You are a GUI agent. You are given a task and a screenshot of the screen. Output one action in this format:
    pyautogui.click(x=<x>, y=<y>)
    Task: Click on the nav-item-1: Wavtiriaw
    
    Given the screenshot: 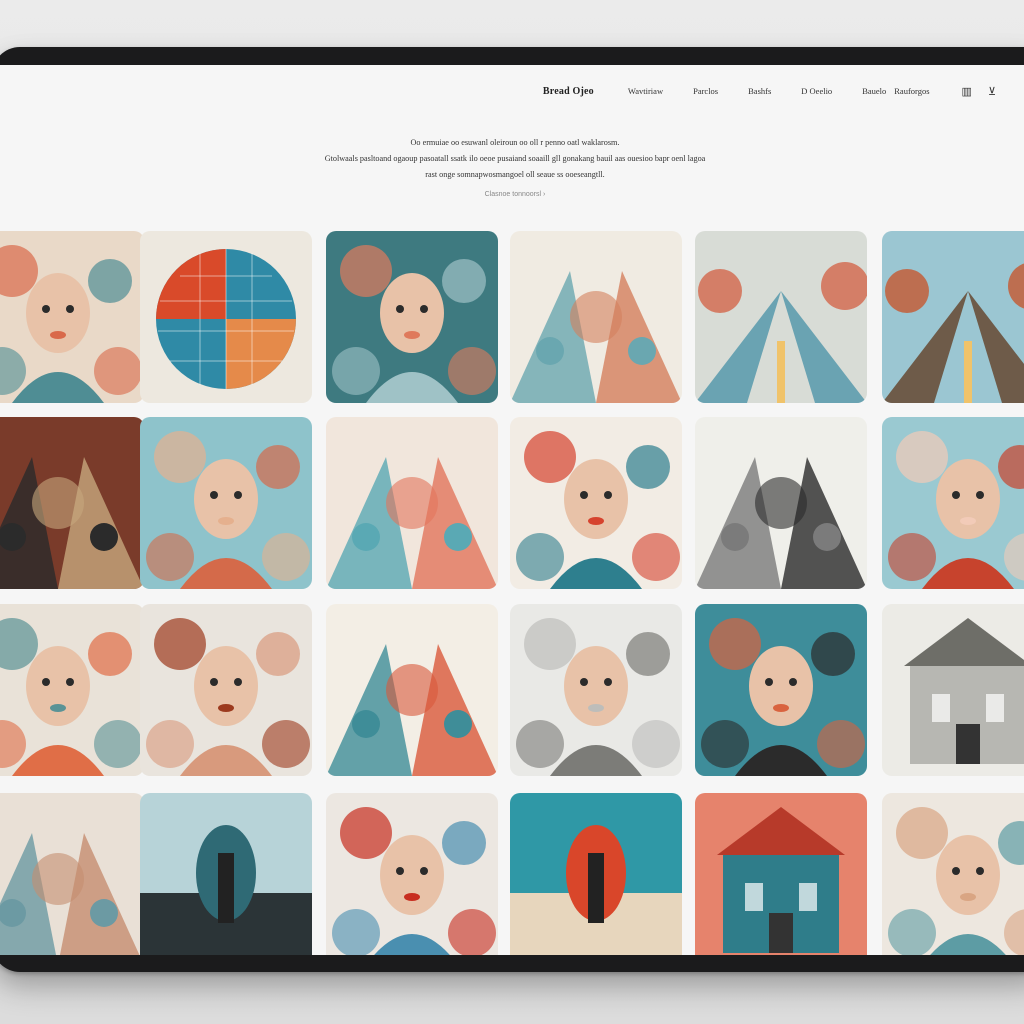 What is the action you would take?
    pyautogui.click(x=645, y=91)
    